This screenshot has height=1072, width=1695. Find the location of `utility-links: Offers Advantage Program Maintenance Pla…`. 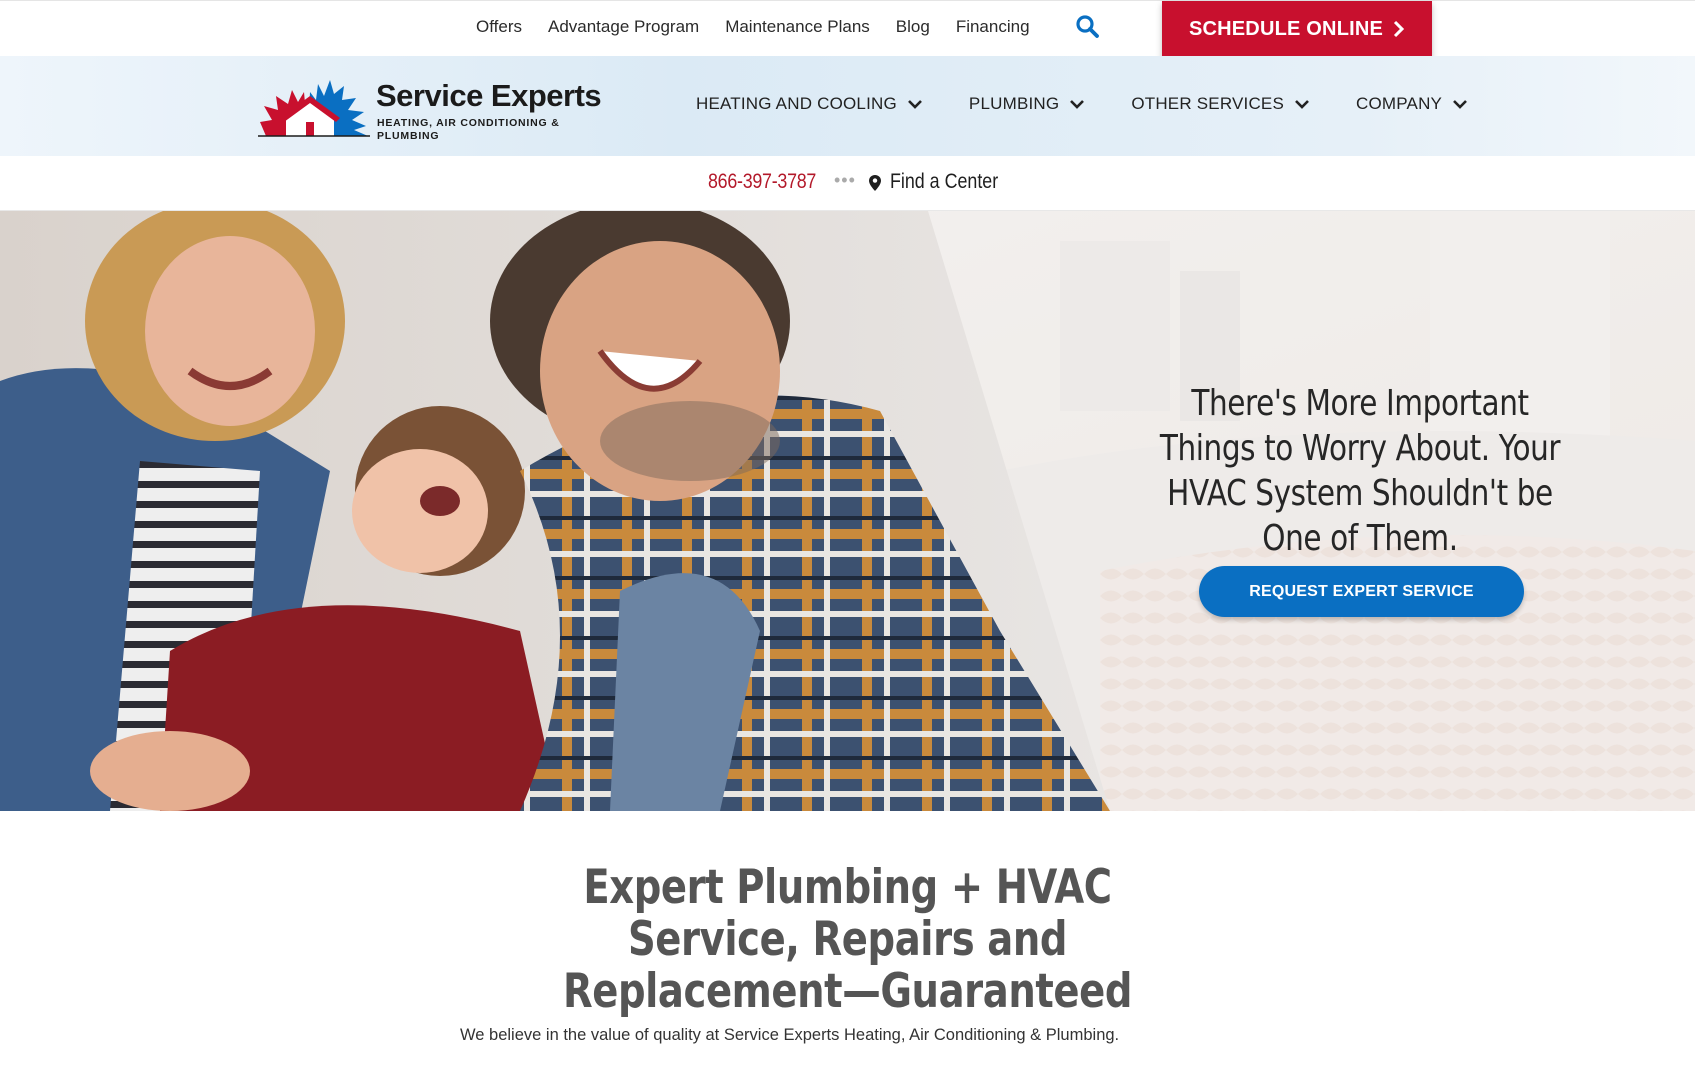

utility-links: Offers Advantage Program Maintenance Pla… is located at coordinates (766, 27).